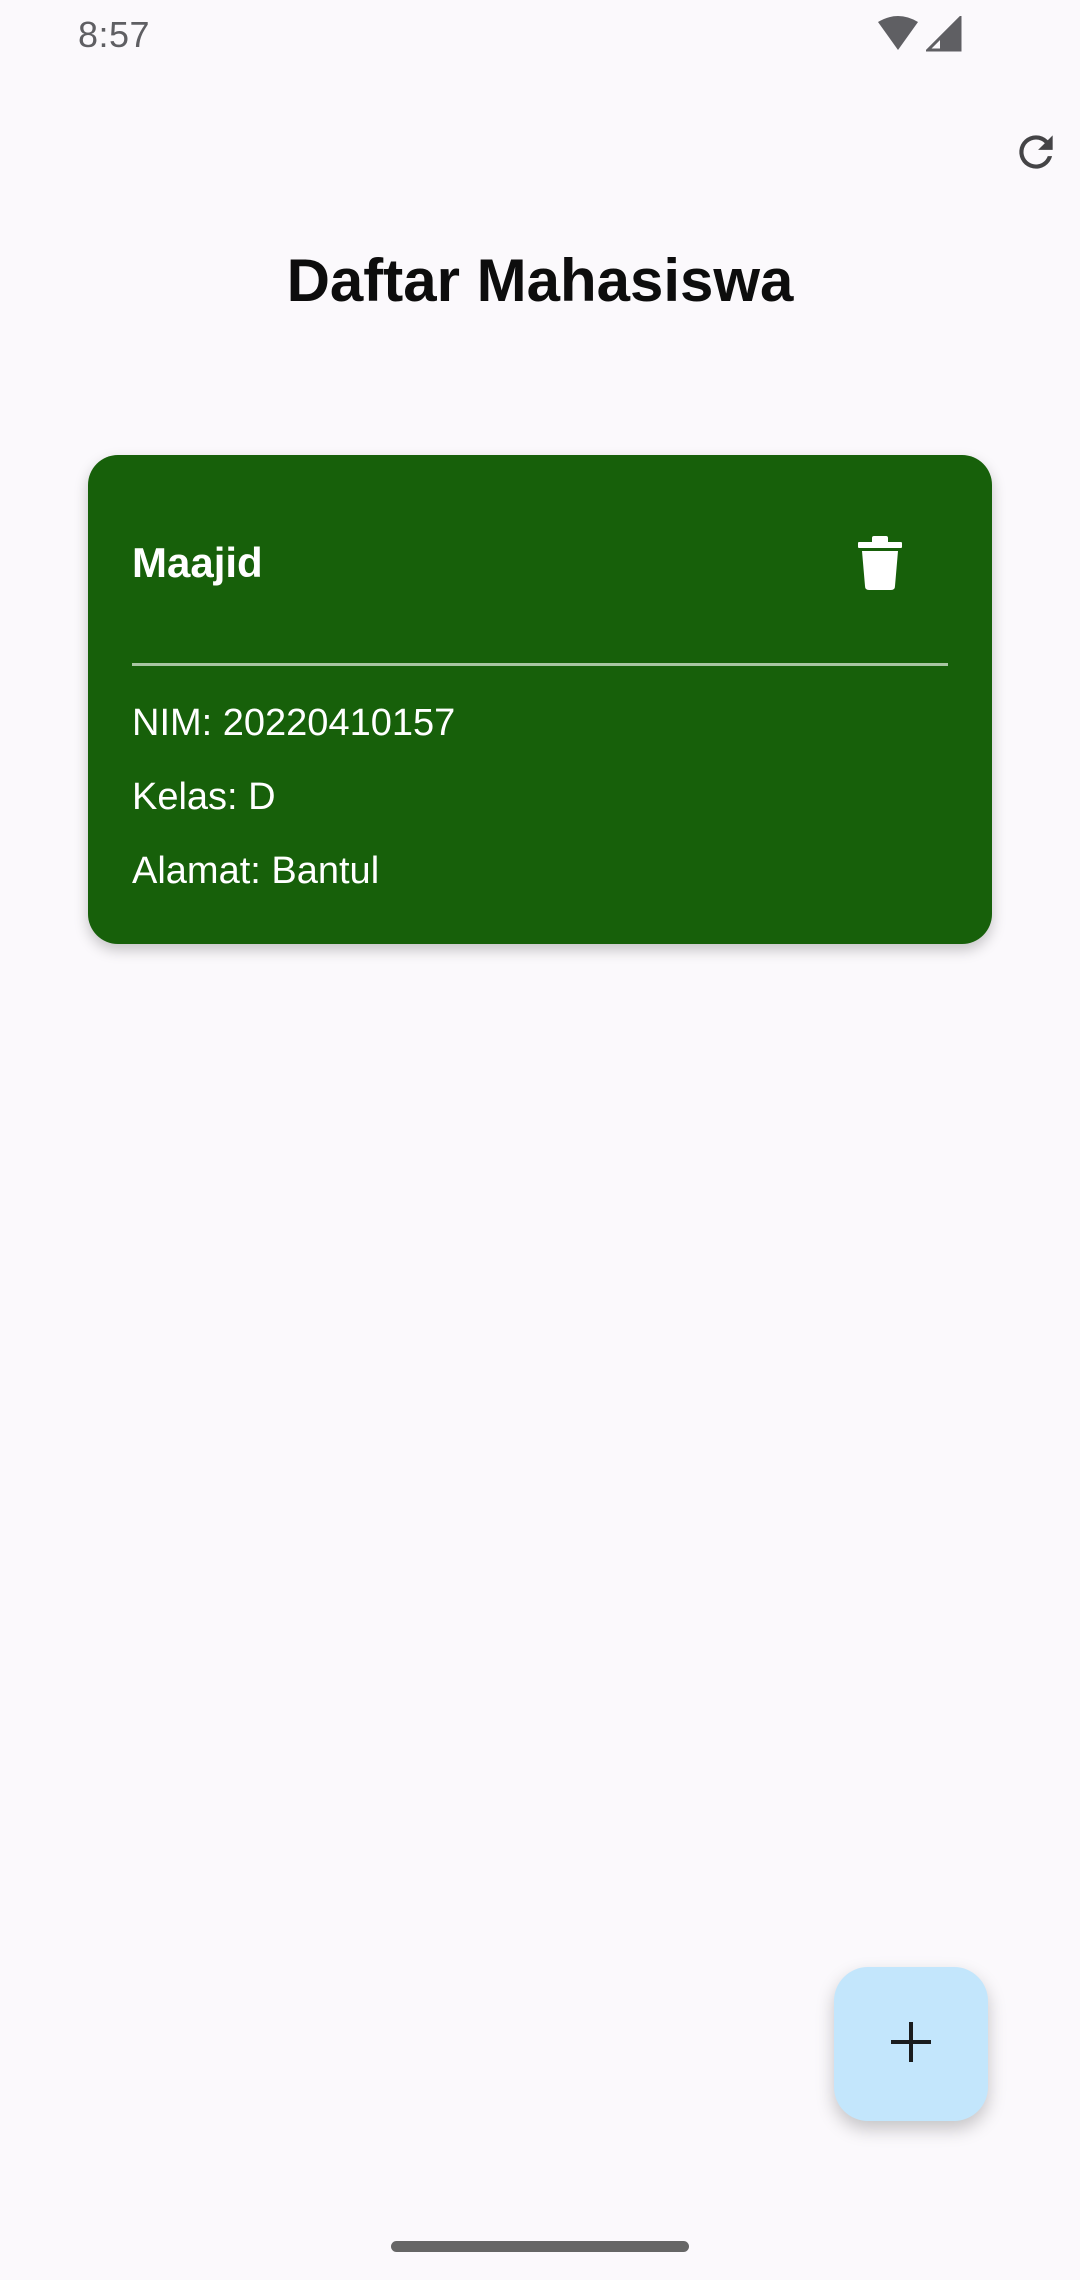 The image size is (1080, 2280). I want to click on home-indicator, so click(540, 2246).